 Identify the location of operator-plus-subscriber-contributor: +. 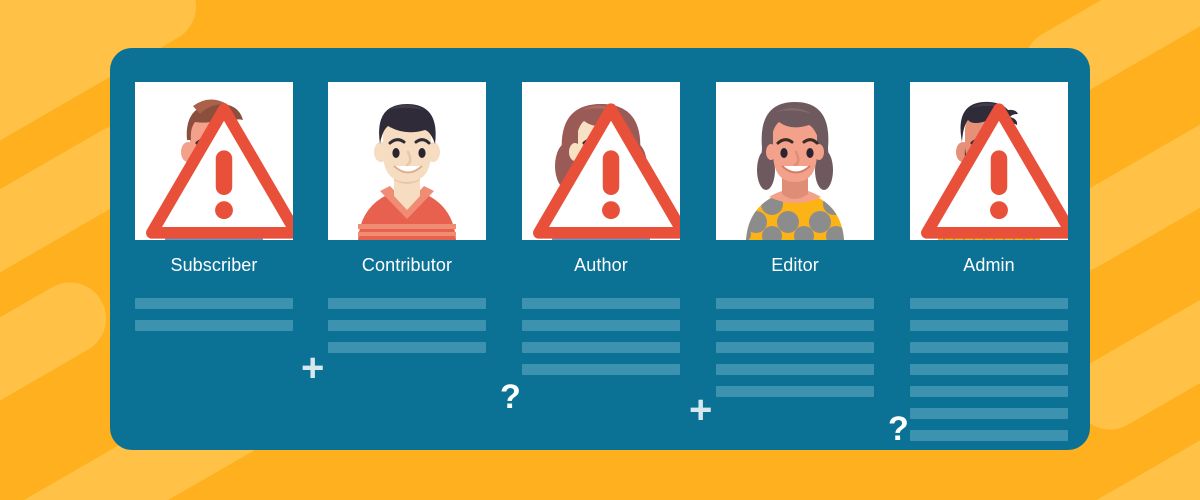
(313, 368).